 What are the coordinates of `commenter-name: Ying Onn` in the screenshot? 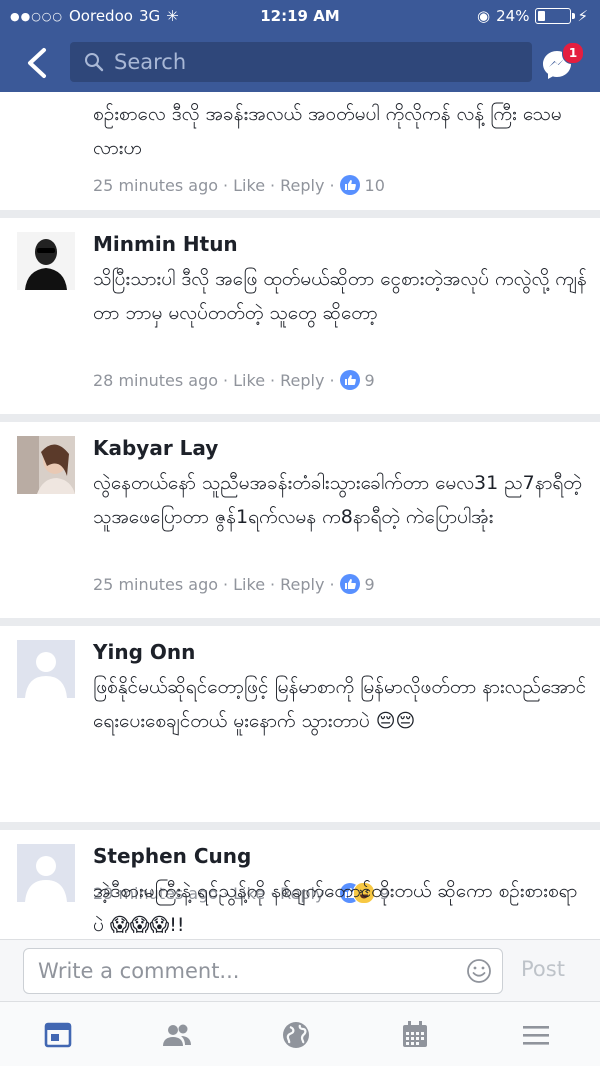 It's located at (144, 652).